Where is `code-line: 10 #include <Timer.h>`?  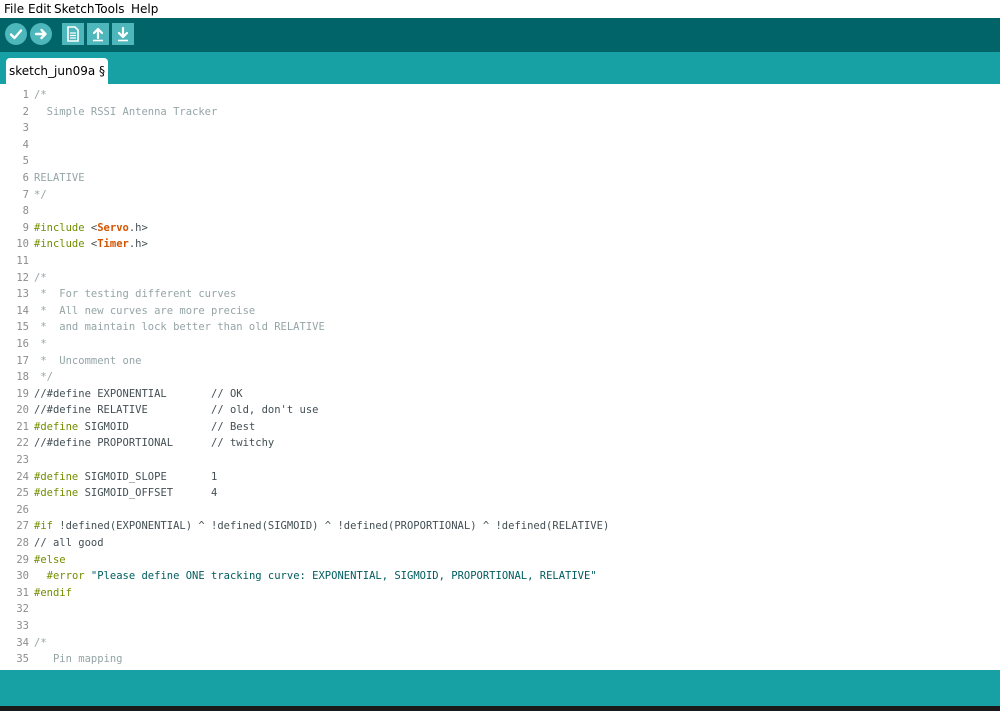 code-line: 10 #include <Timer.h> is located at coordinates (500, 244).